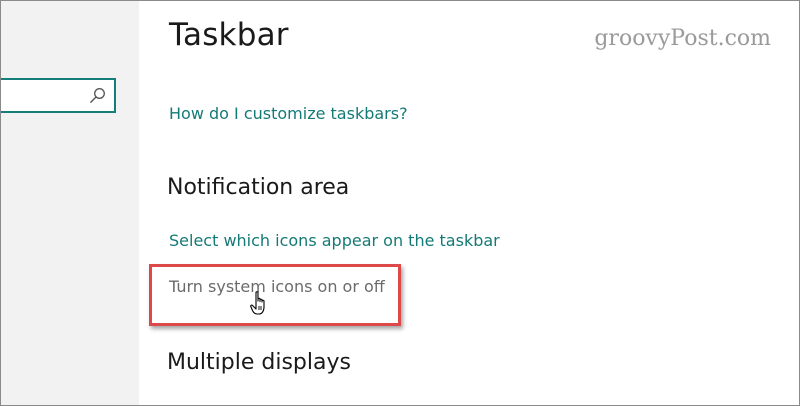  Describe the element at coordinates (58, 95) in the screenshot. I see `search-input` at that location.